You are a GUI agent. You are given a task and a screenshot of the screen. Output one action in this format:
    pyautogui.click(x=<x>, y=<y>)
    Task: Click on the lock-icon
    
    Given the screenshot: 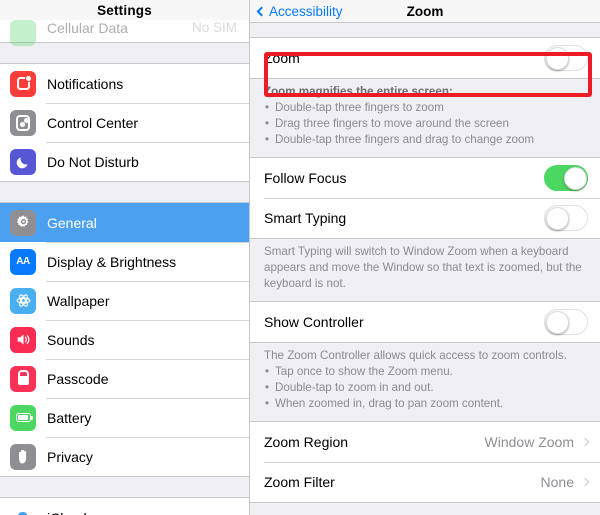 What is the action you would take?
    pyautogui.click(x=23, y=378)
    